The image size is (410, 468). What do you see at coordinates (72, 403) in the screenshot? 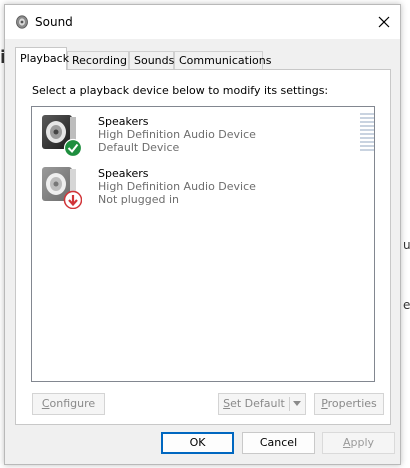
I see `button-label: onfigure` at bounding box center [72, 403].